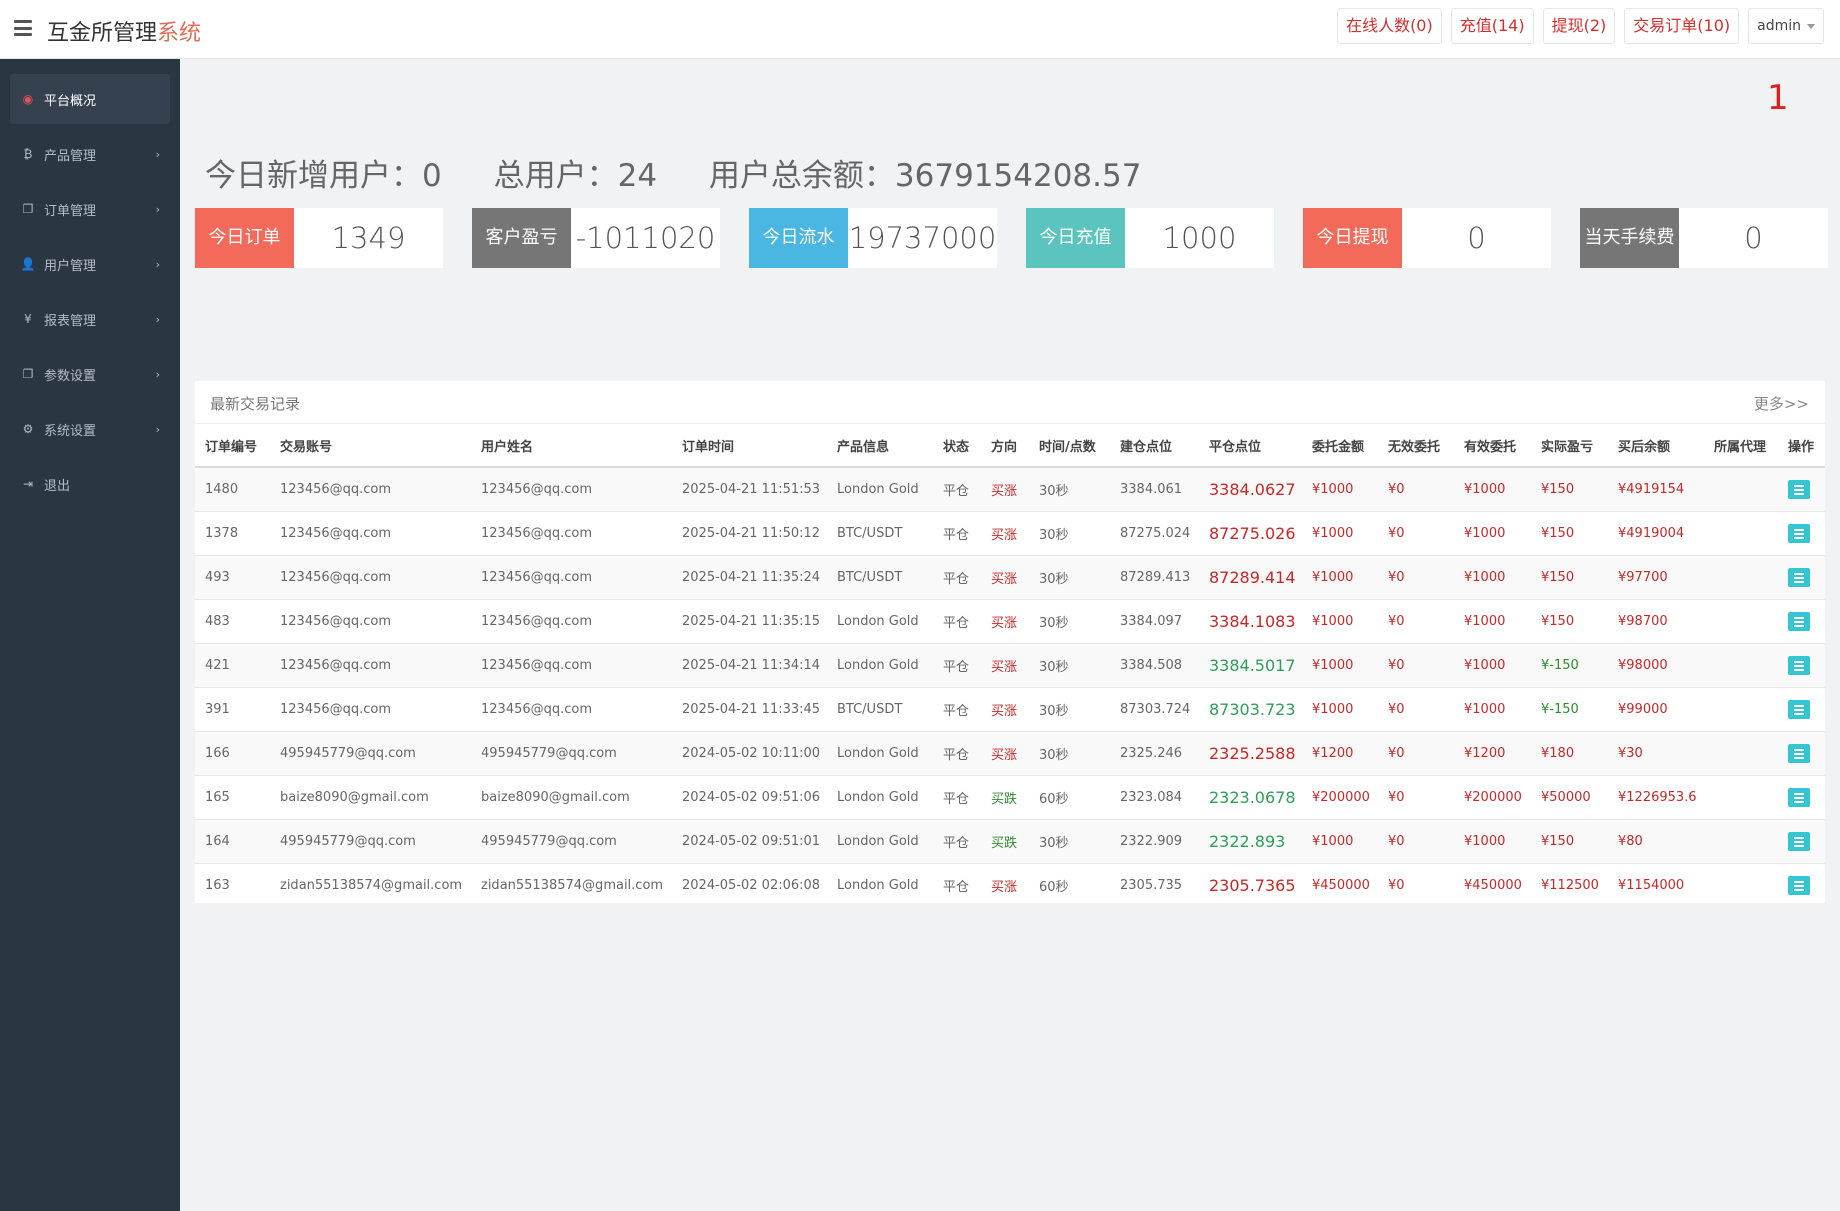 The image size is (1840, 1211). I want to click on recharge-button: 充值(14), so click(1492, 26).